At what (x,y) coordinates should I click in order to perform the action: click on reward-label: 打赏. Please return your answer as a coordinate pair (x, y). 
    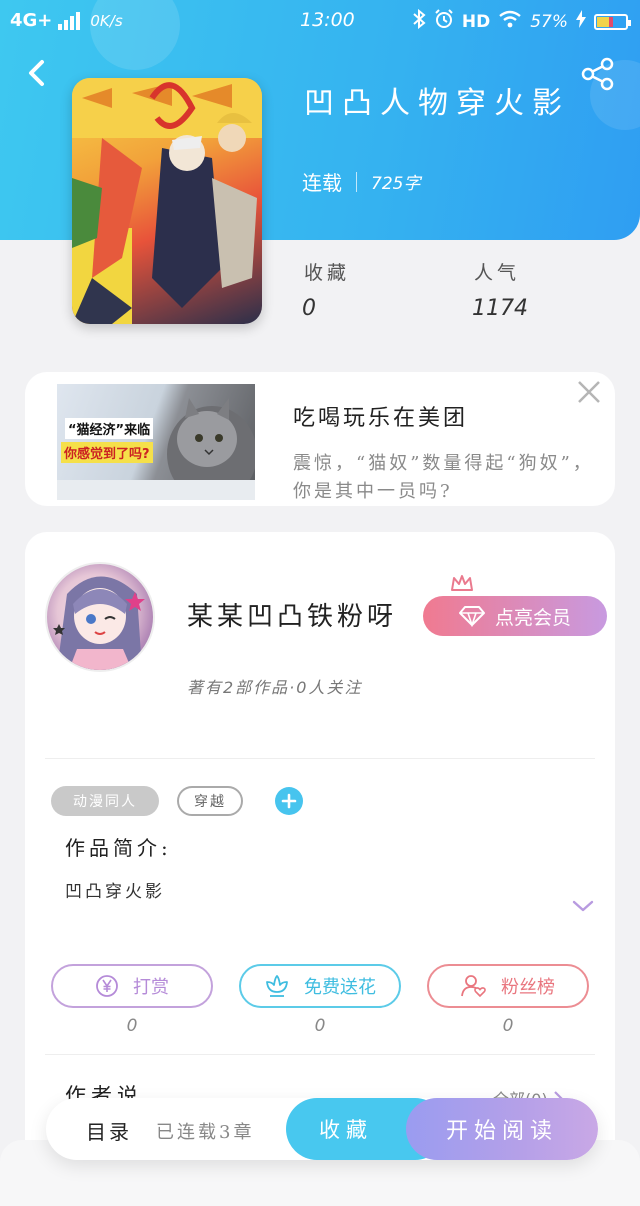
    Looking at the image, I should click on (151, 987).